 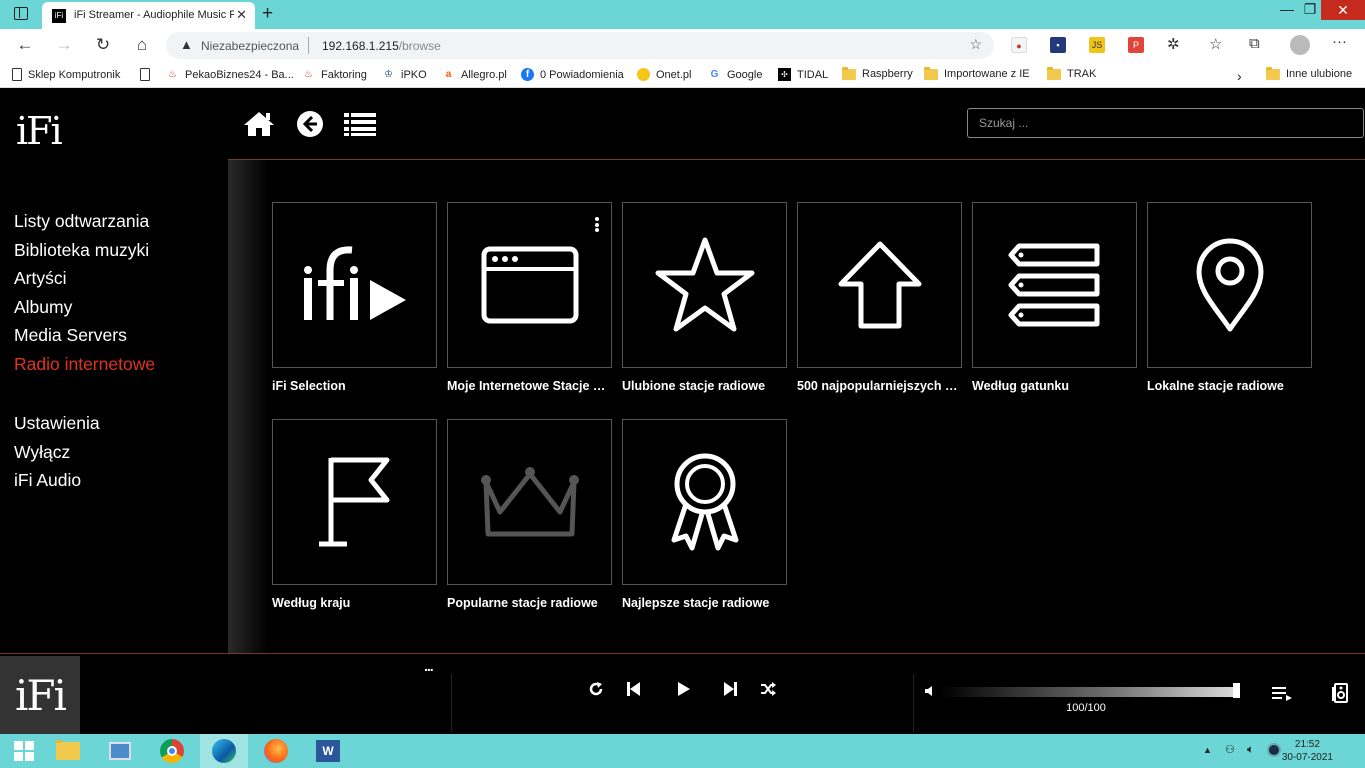 I want to click on url-text: 192.168.1.215/browse, so click(x=381, y=46).